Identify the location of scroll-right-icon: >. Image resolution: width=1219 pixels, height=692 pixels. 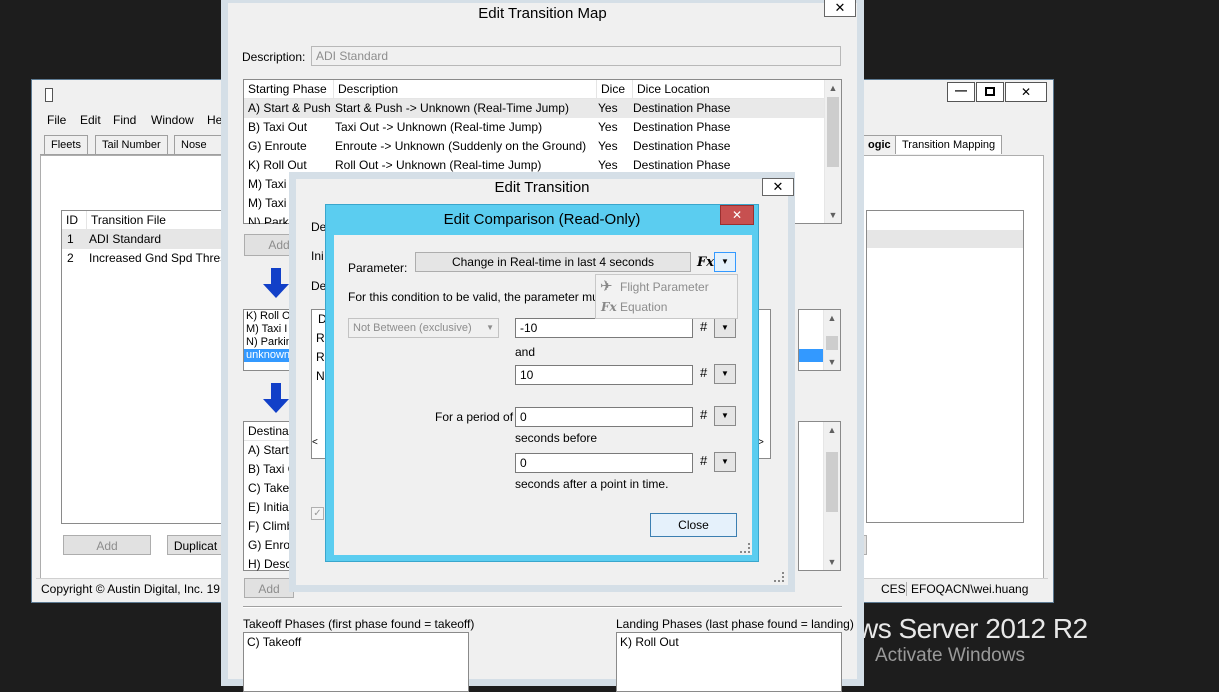
(764, 442).